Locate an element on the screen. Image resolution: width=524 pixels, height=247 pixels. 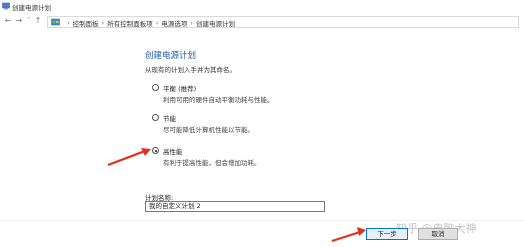
up-arrow-icon: ↑ is located at coordinates (38, 21).